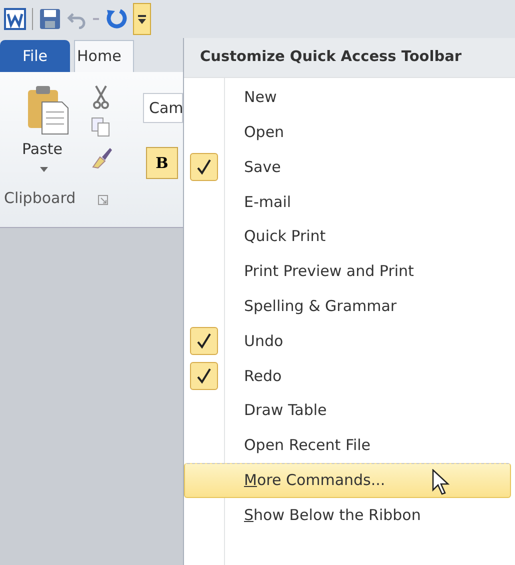  What do you see at coordinates (116, 19) in the screenshot?
I see `redo-icon` at bounding box center [116, 19].